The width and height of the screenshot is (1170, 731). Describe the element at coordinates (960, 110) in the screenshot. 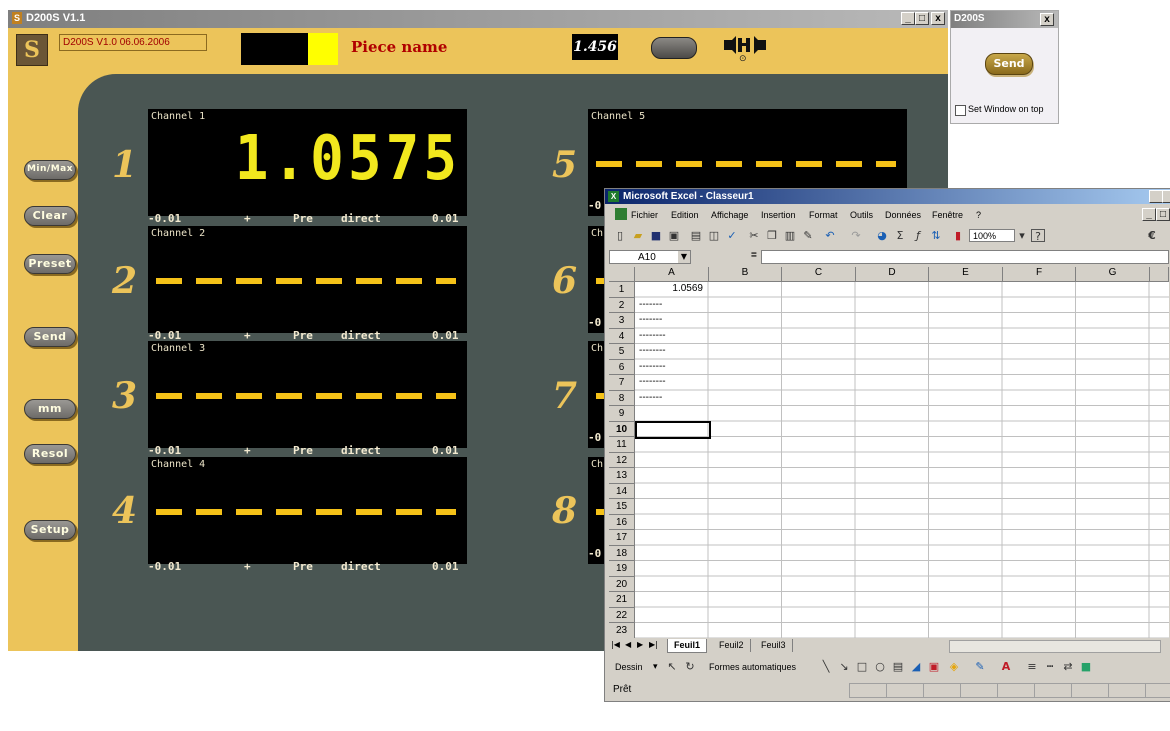

I see `set-on-top-checkbox` at that location.